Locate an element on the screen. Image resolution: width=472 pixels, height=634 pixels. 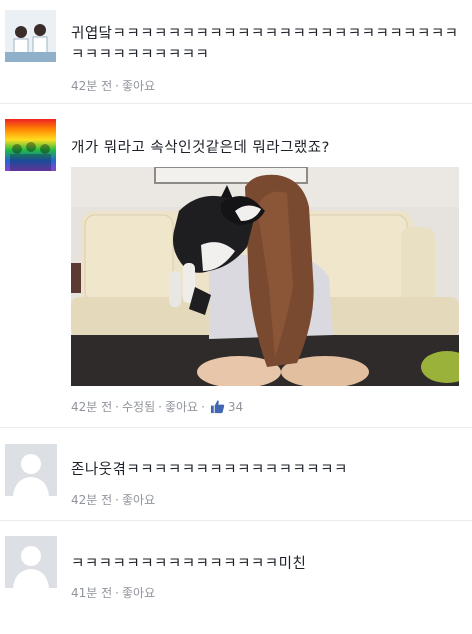
comment-meta: 42분 전 · 수정됨 · 좋아요 · 34 is located at coordinates (157, 407).